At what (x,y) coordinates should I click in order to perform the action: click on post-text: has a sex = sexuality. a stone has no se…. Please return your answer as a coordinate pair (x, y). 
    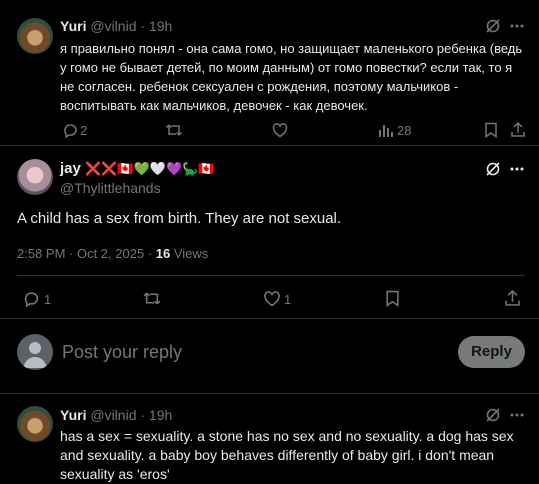
    Looking at the image, I should click on (287, 455).